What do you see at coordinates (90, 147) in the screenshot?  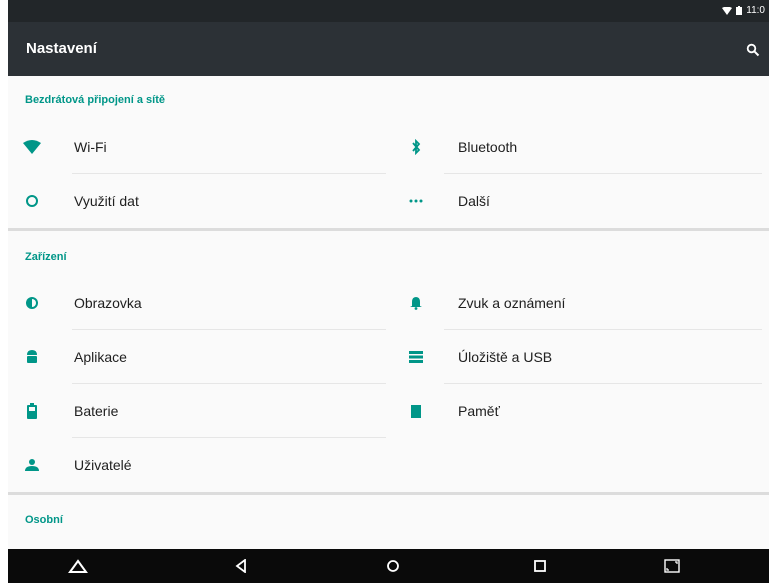 I see `setting-label-wifi: Wi-Fi` at bounding box center [90, 147].